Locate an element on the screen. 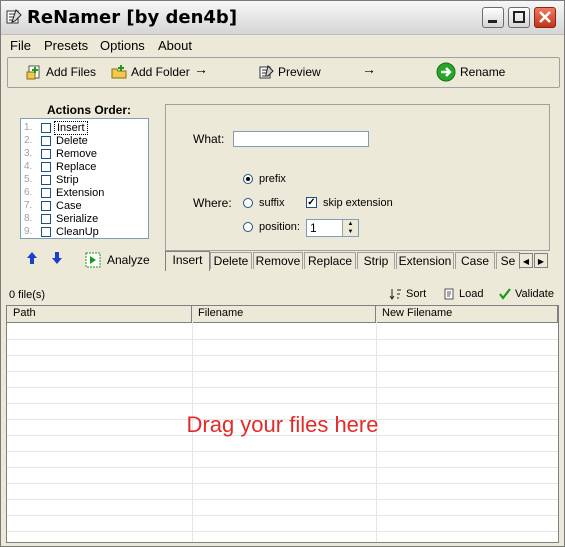 Image resolution: width=565 pixels, height=547 pixels. maximize-button is located at coordinates (519, 17).